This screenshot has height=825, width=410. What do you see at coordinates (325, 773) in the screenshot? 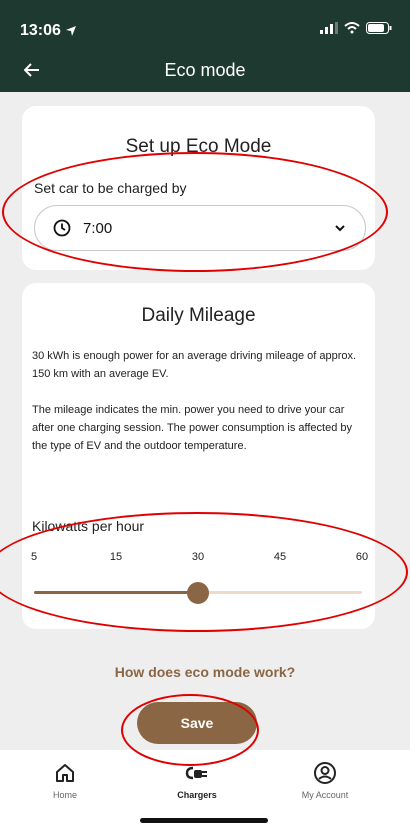
I see `account-icon` at bounding box center [325, 773].